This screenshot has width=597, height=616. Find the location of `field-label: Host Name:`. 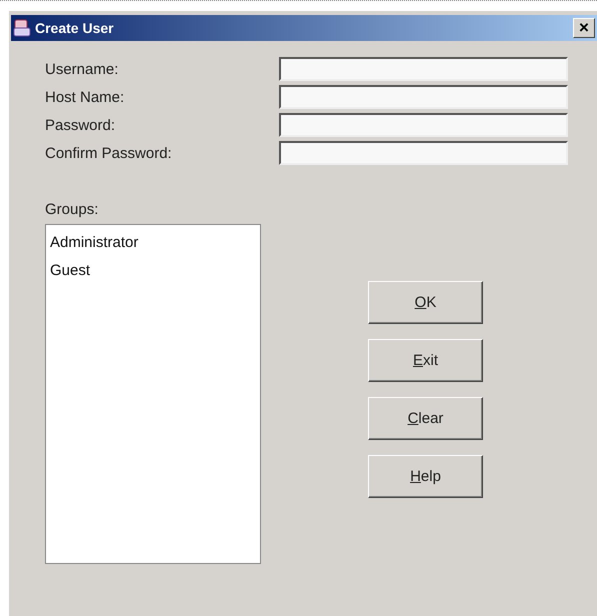

field-label: Host Name: is located at coordinates (85, 97).